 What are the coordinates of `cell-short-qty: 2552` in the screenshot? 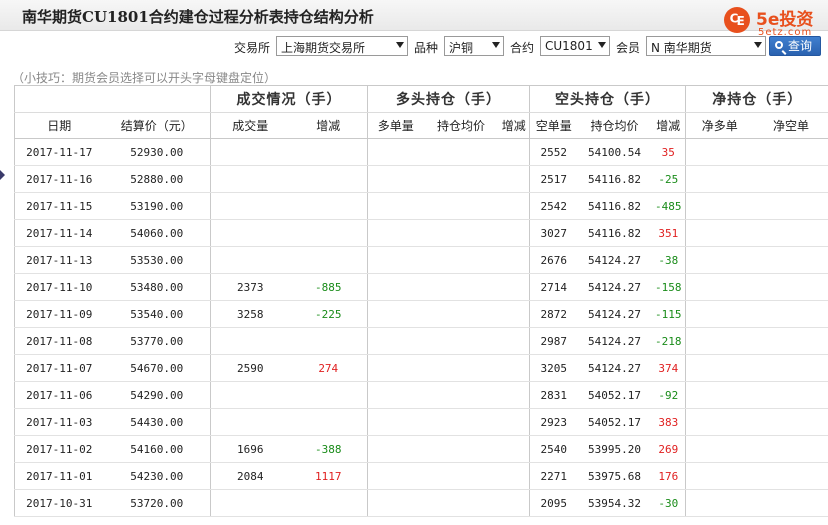 It's located at (553, 152).